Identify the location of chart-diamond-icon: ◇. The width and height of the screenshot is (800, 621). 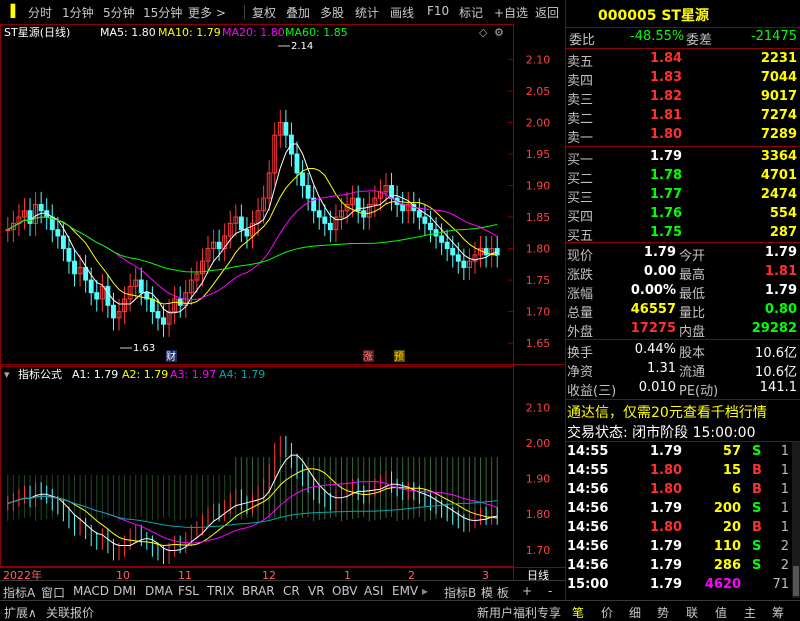
(483, 32).